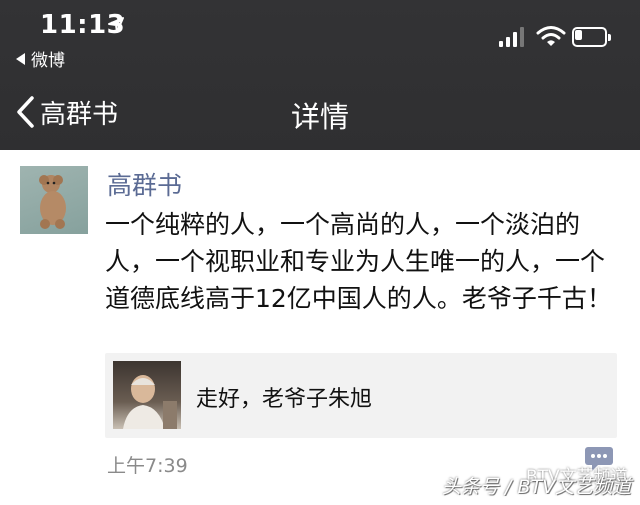  What do you see at coordinates (20, 58) in the screenshot?
I see `back-triangle-icon` at bounding box center [20, 58].